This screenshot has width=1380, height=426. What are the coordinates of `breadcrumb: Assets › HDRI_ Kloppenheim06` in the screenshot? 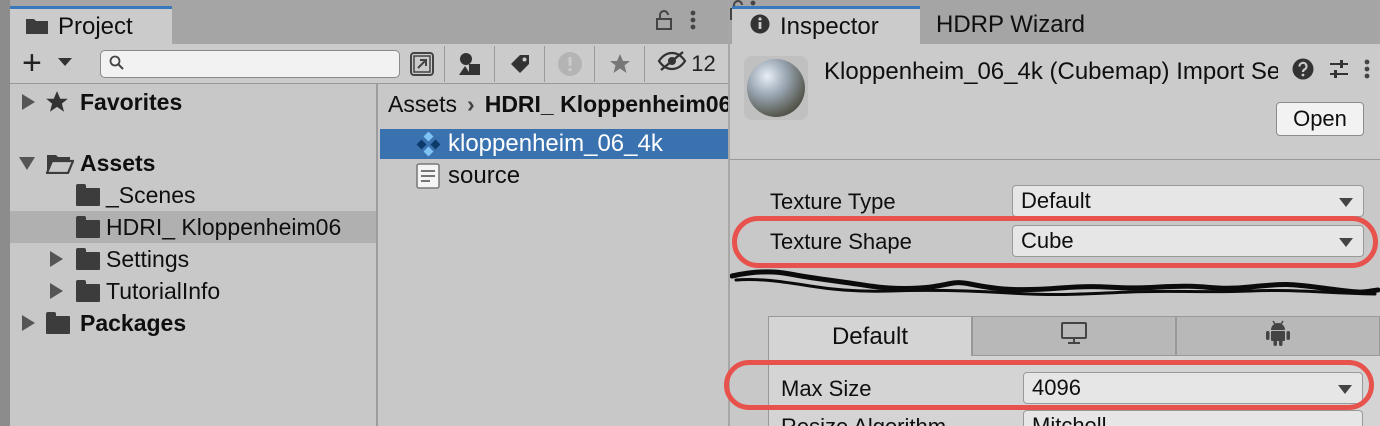 It's located at (554, 104).